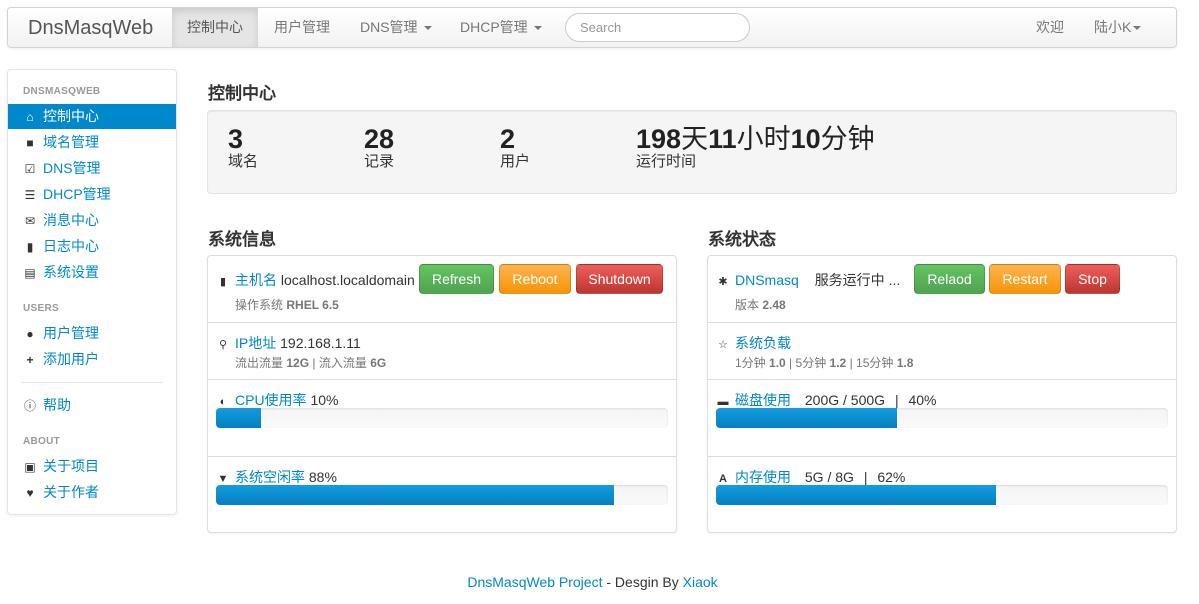  Describe the element at coordinates (856, 495) in the screenshot. I see `mem-progress-bar` at that location.